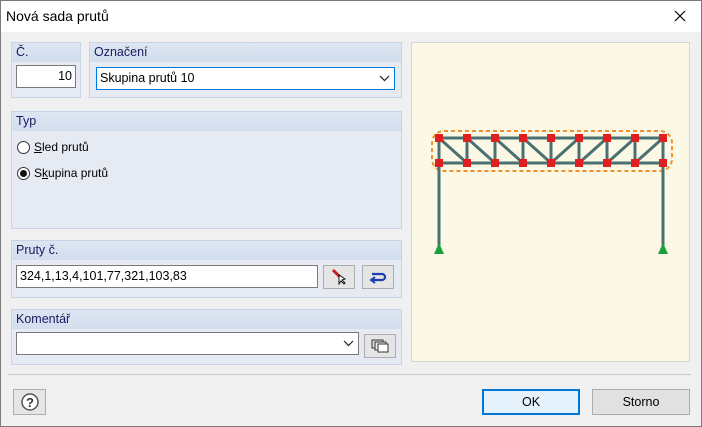  What do you see at coordinates (23, 173) in the screenshot?
I see `radio-circle-selected` at bounding box center [23, 173].